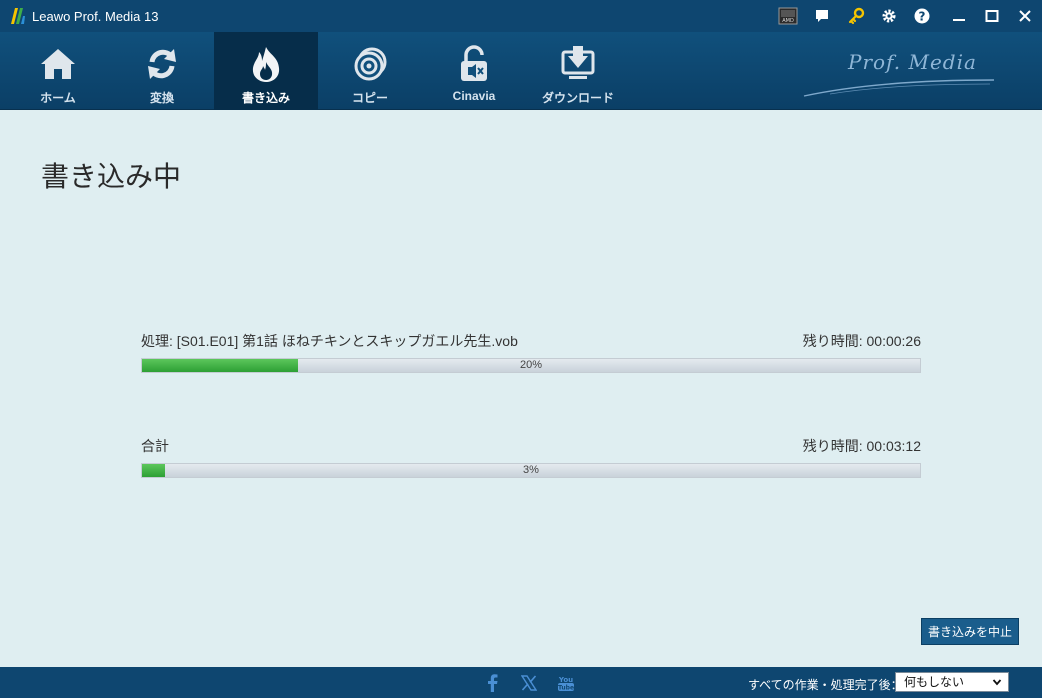  Describe the element at coordinates (959, 16) in the screenshot. I see `minimize-icon` at that location.